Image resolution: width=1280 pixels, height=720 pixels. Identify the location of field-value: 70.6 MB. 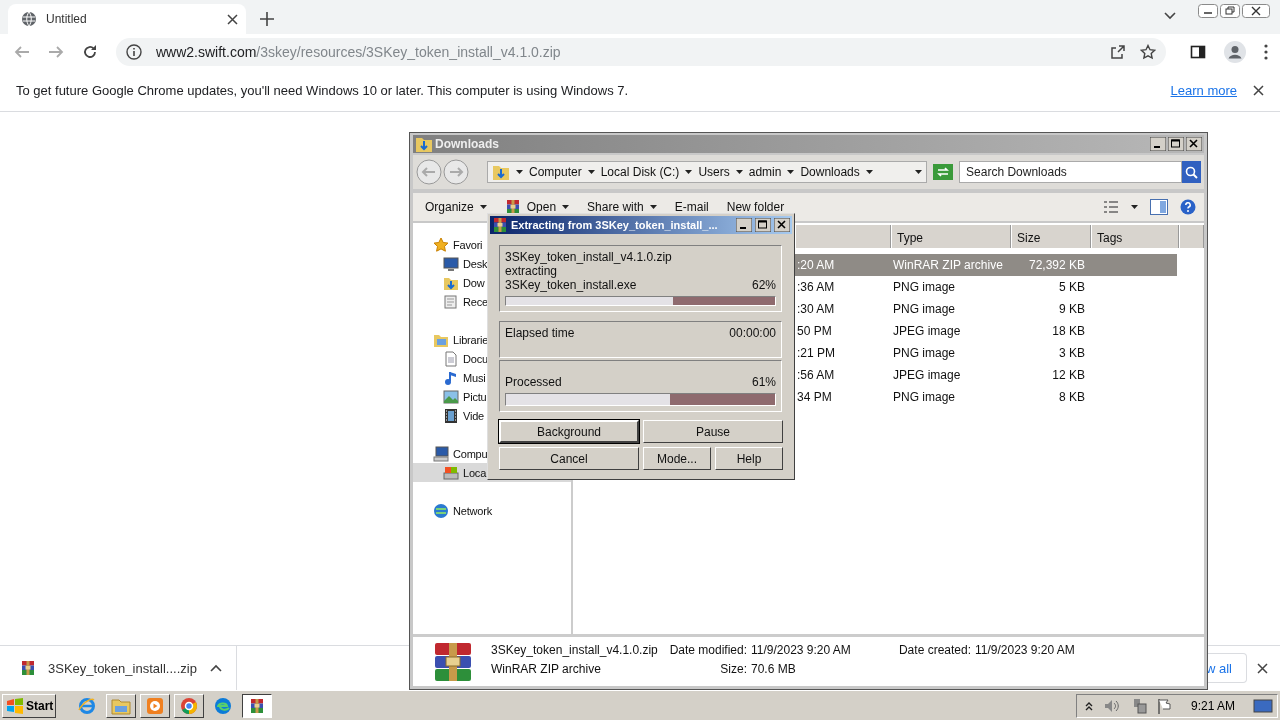
(774, 669).